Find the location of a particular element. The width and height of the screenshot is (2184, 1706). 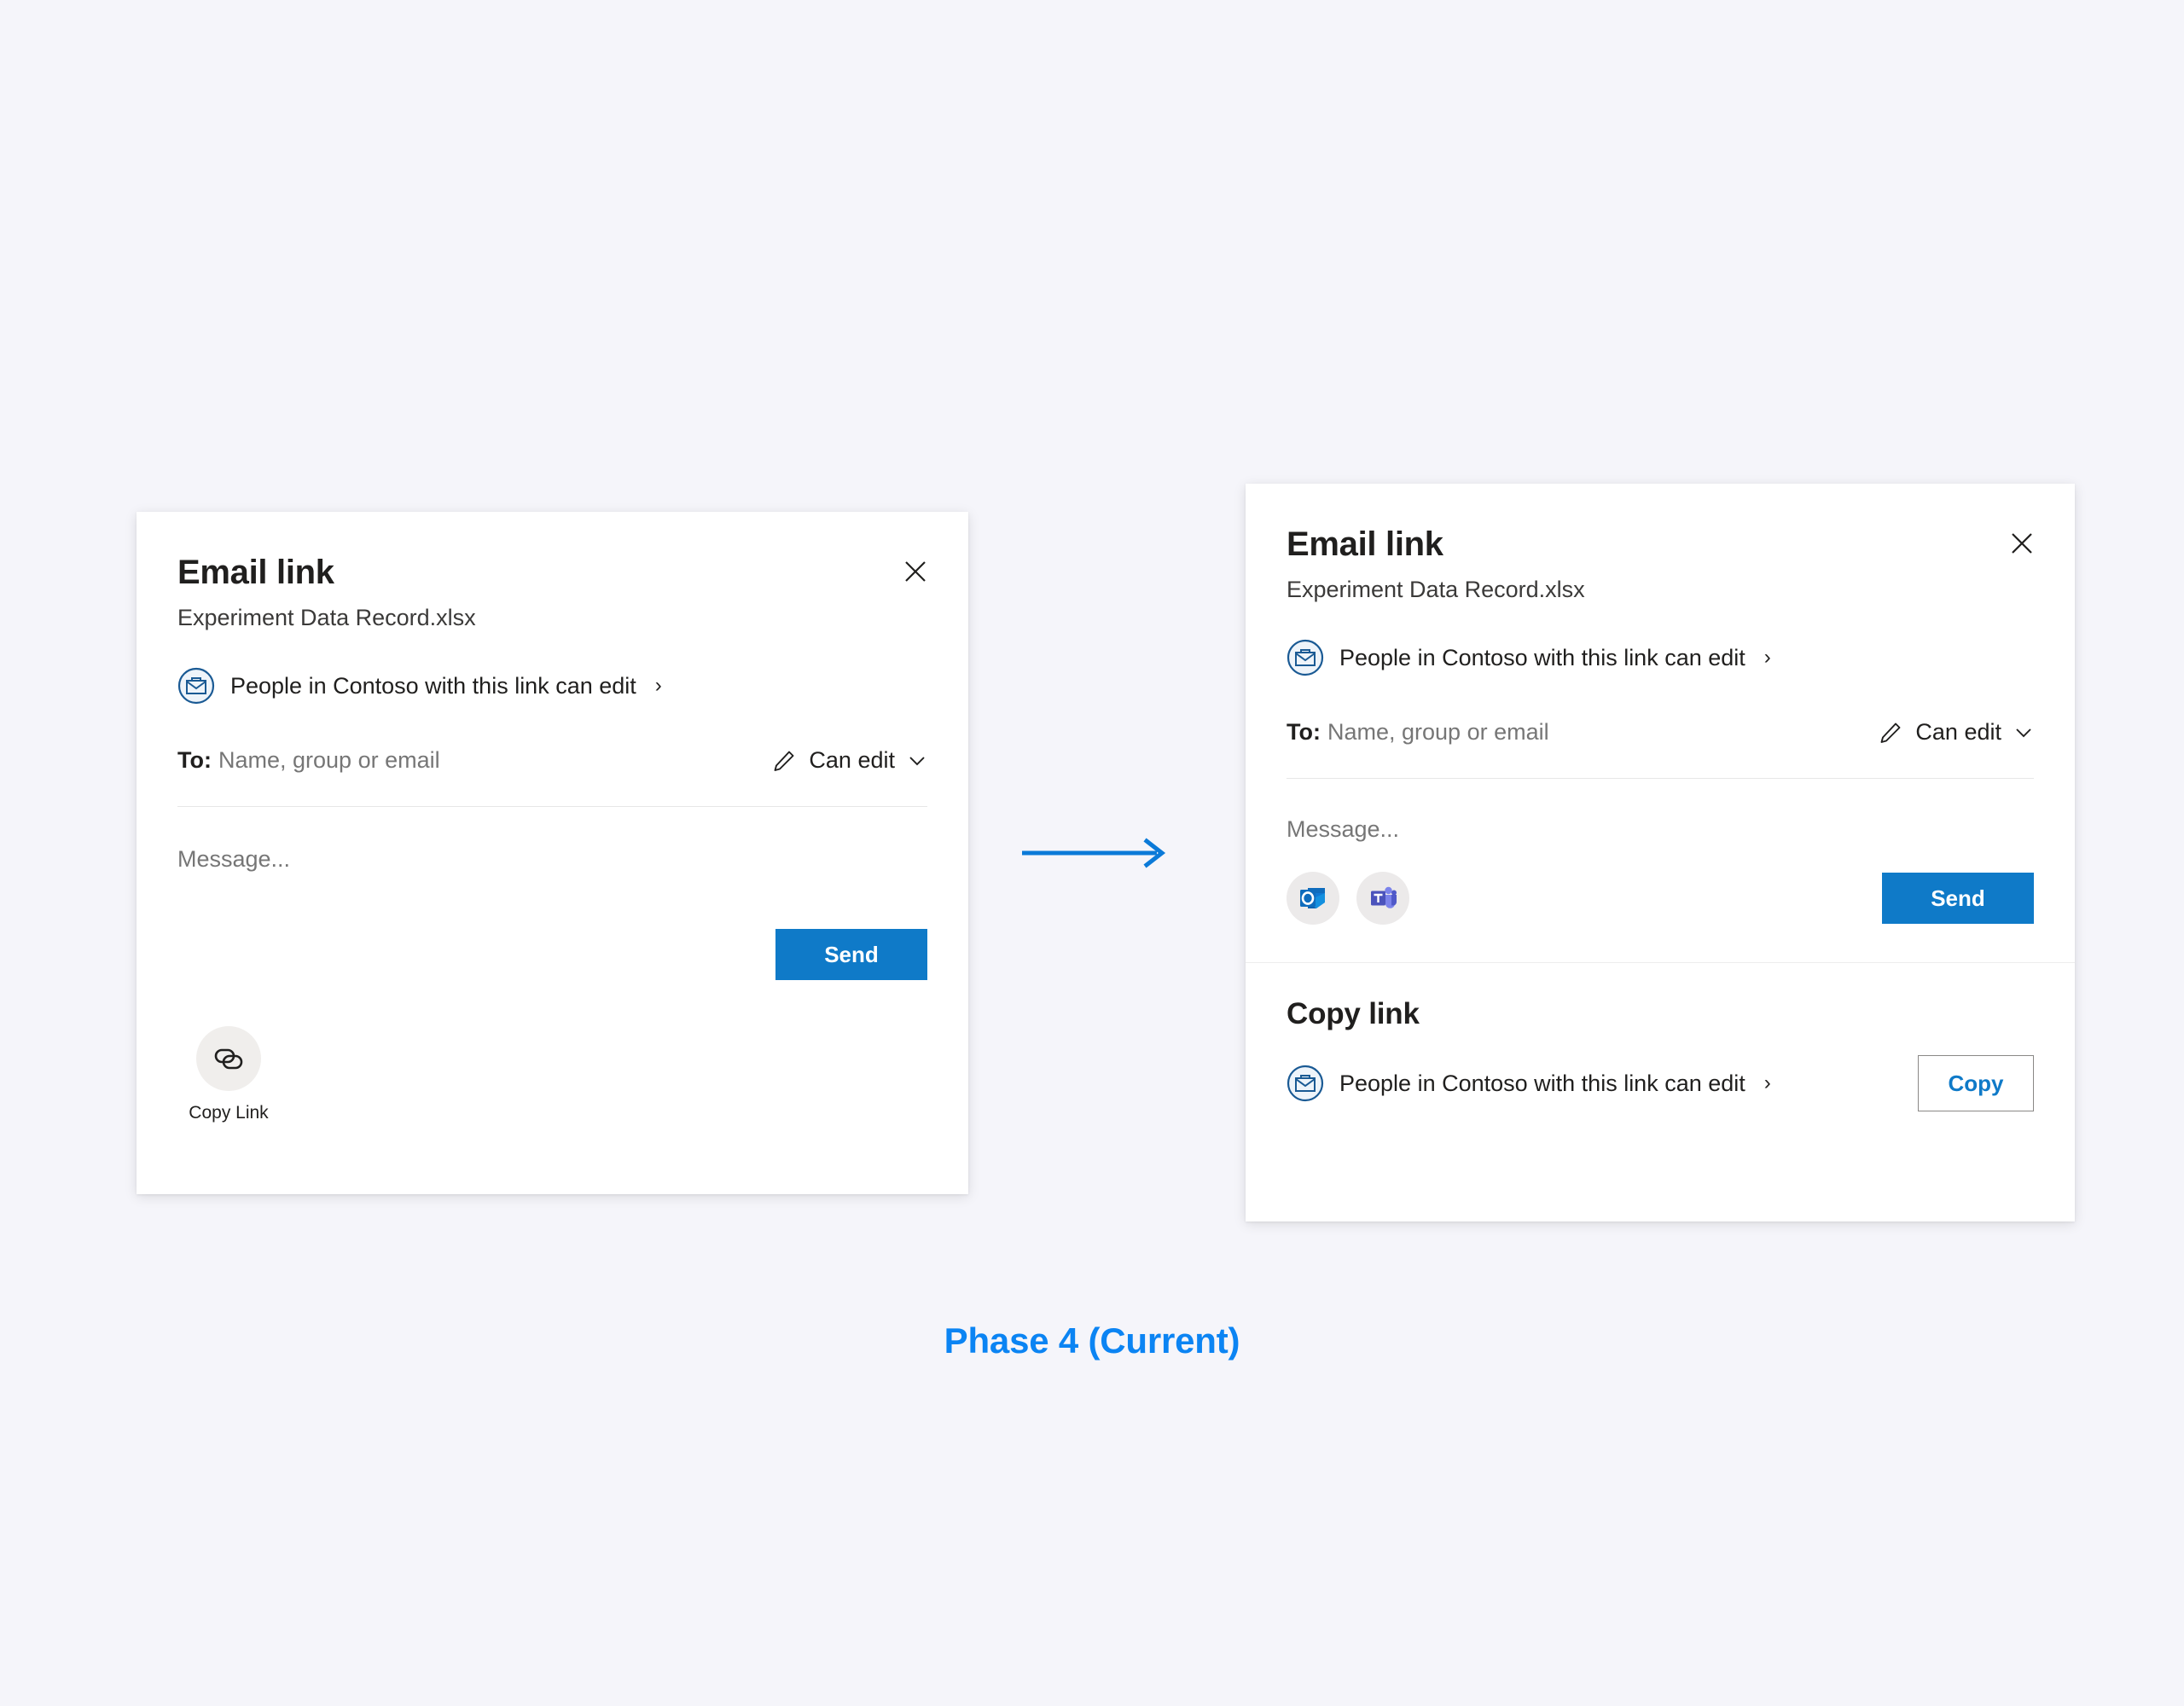

section-divider is located at coordinates (1660, 963).